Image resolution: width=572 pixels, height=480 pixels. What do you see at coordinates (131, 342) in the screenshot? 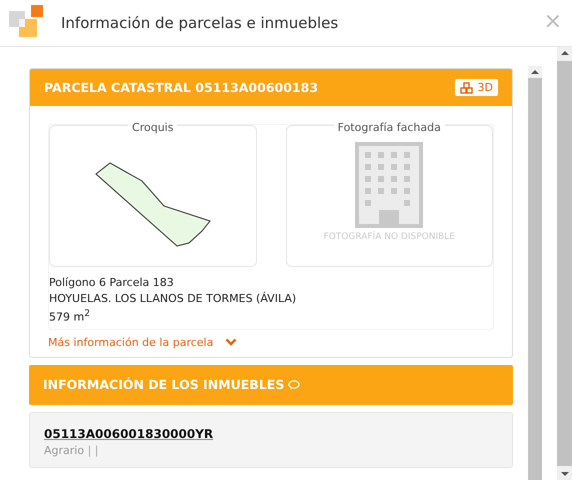
I see `more-info-link: Más información de la parcela` at bounding box center [131, 342].